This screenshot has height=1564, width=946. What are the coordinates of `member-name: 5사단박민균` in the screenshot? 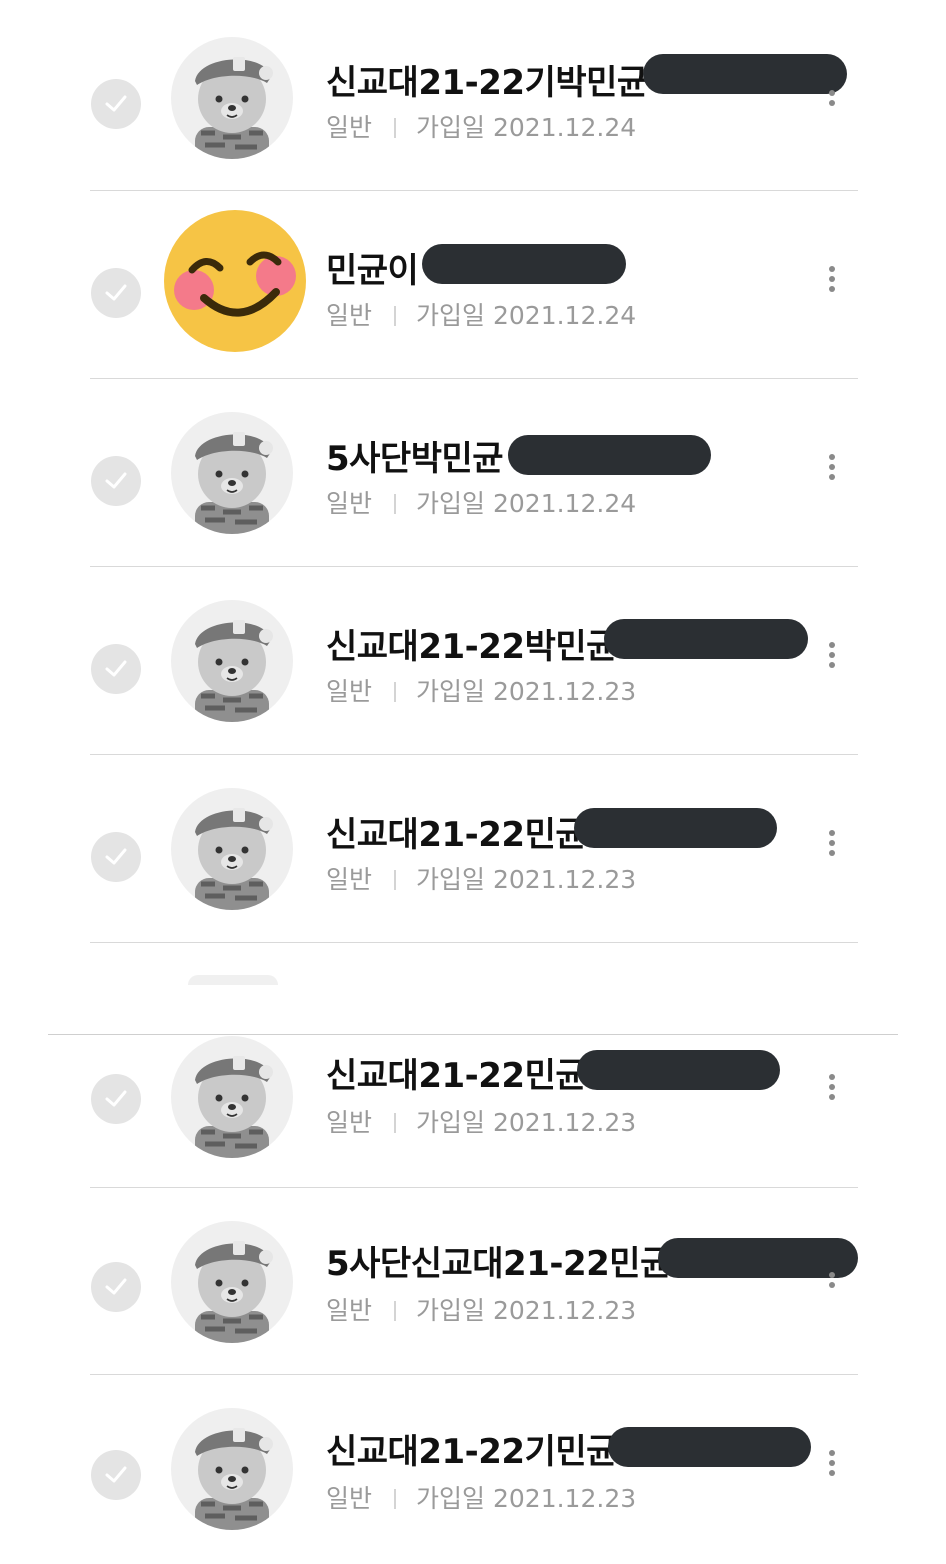 It's located at (415, 459).